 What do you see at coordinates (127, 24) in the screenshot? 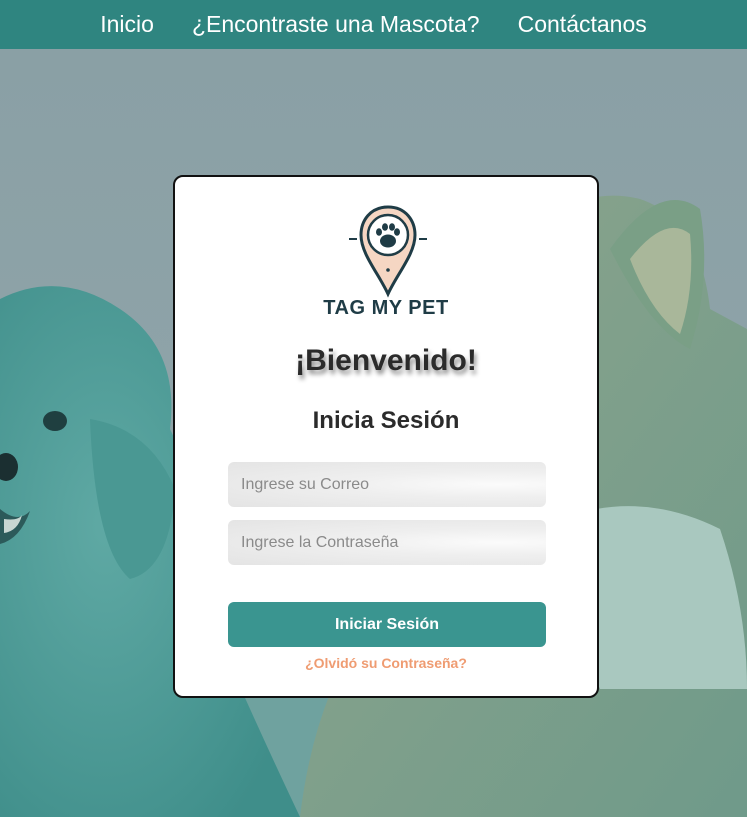
I see `nav-link-inicio: Inicio` at bounding box center [127, 24].